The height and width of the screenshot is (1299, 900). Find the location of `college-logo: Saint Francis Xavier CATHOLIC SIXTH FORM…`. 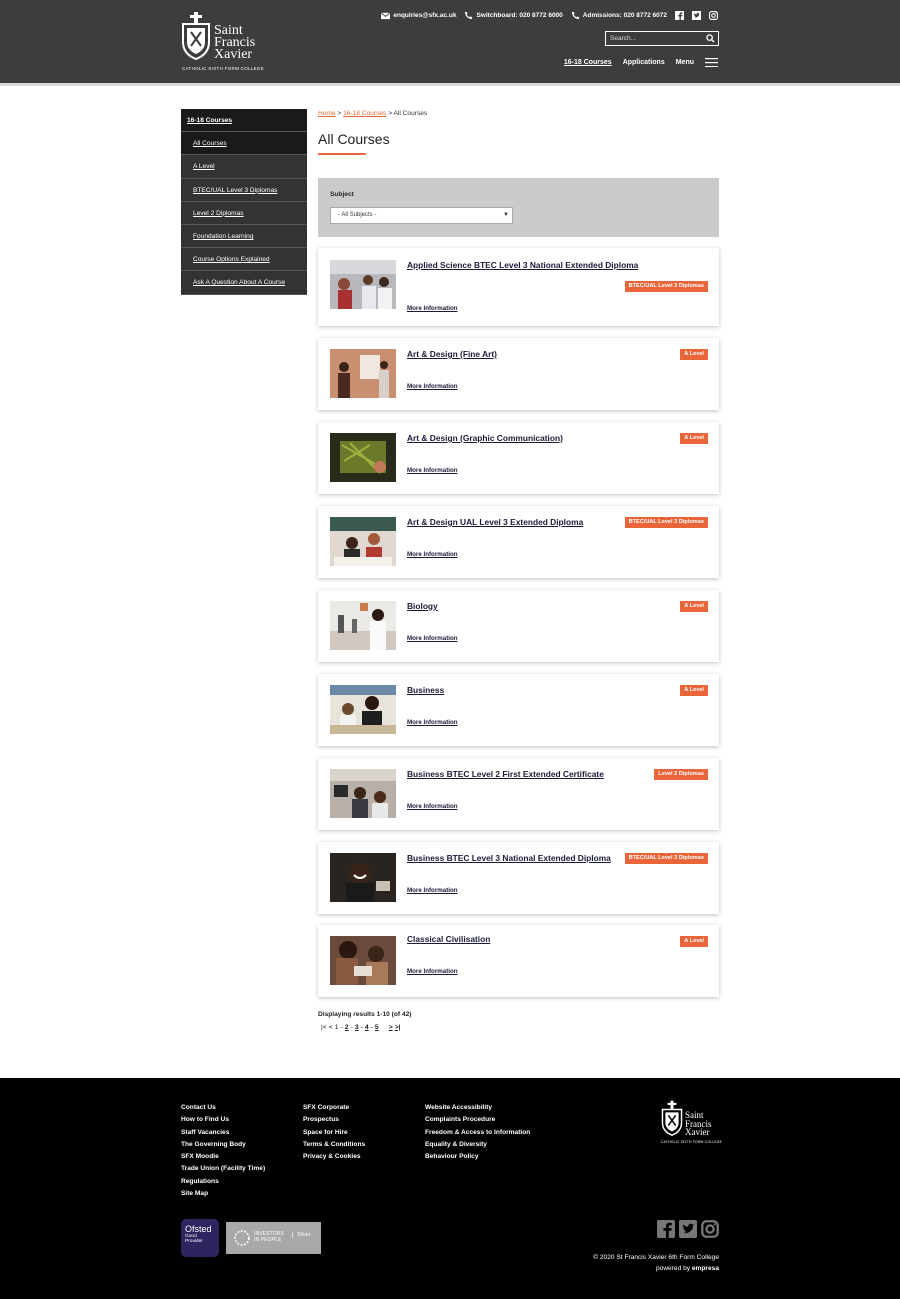

college-logo: Saint Francis Xavier CATHOLIC SIXTH FORM… is located at coordinates (226, 42).